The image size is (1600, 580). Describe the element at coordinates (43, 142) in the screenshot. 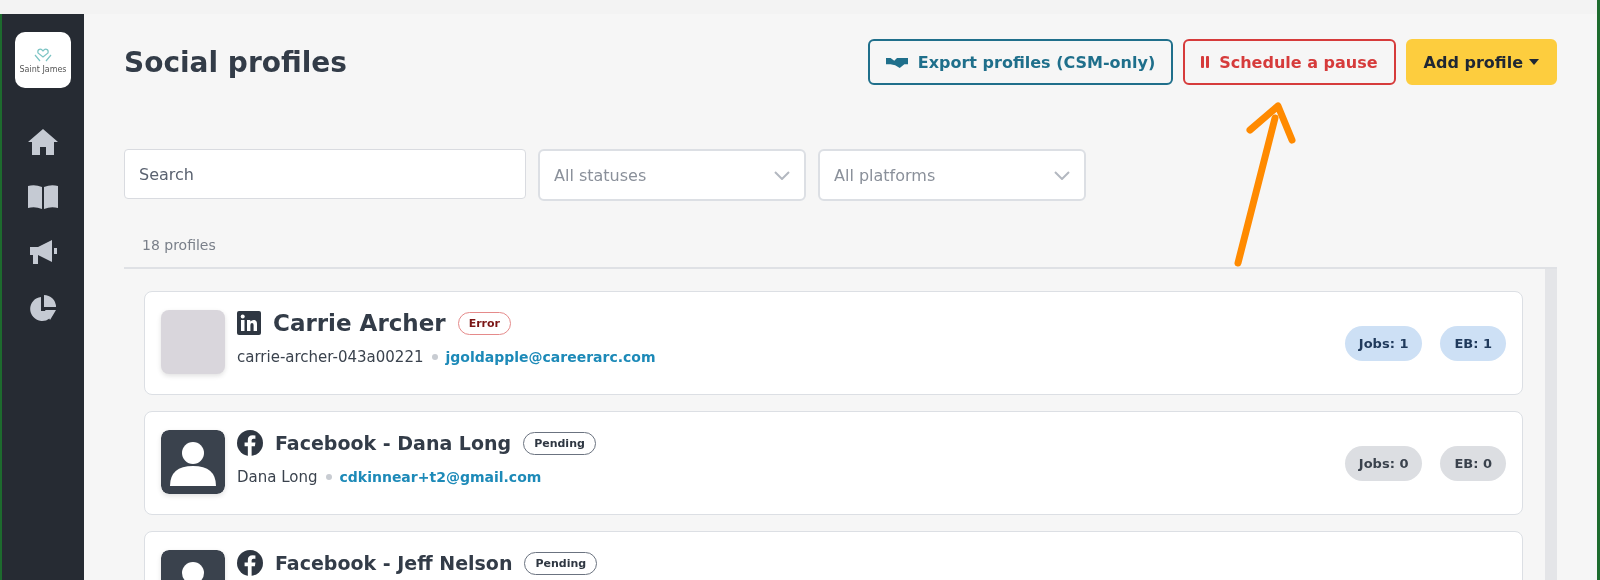

I see `home-icon` at that location.